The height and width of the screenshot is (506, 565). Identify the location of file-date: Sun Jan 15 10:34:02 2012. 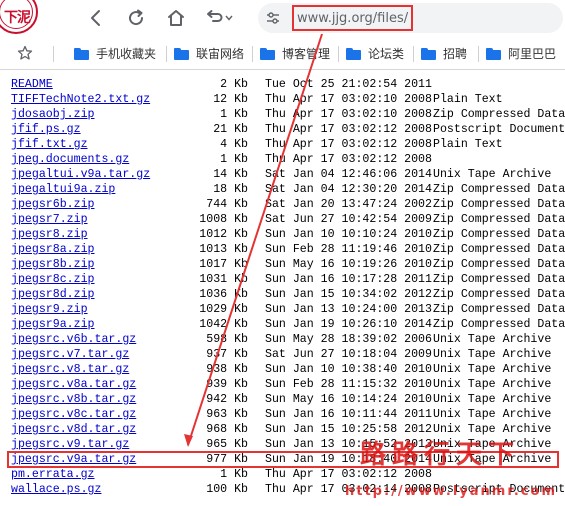
(348, 294).